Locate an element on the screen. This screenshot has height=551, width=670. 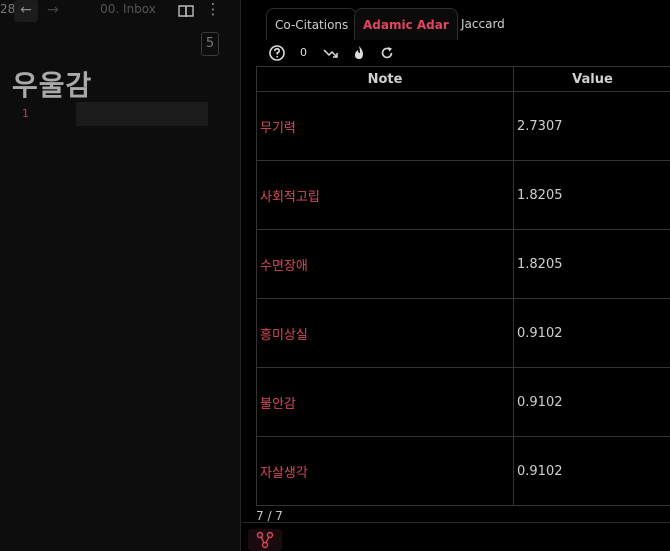
note-link: 흥미상실 is located at coordinates (385, 333).